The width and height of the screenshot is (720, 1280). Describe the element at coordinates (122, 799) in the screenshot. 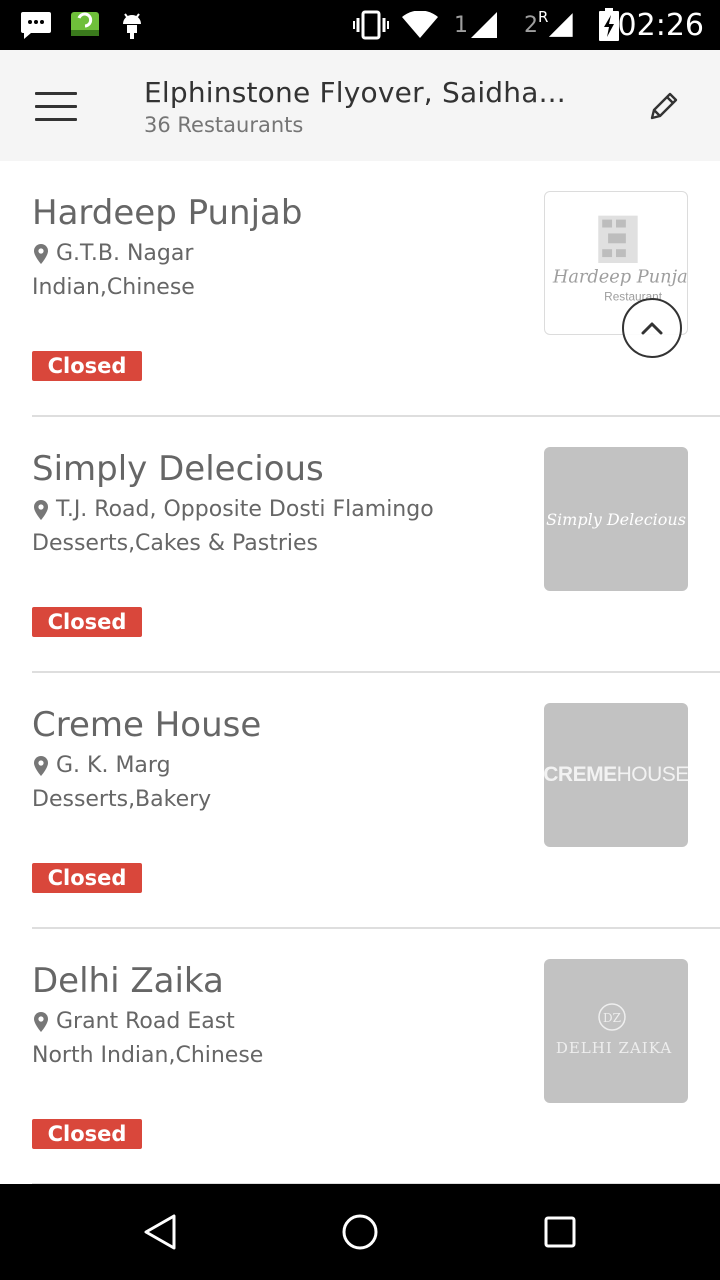

I see `restaurant-cuisine: Desserts,Bakery` at that location.